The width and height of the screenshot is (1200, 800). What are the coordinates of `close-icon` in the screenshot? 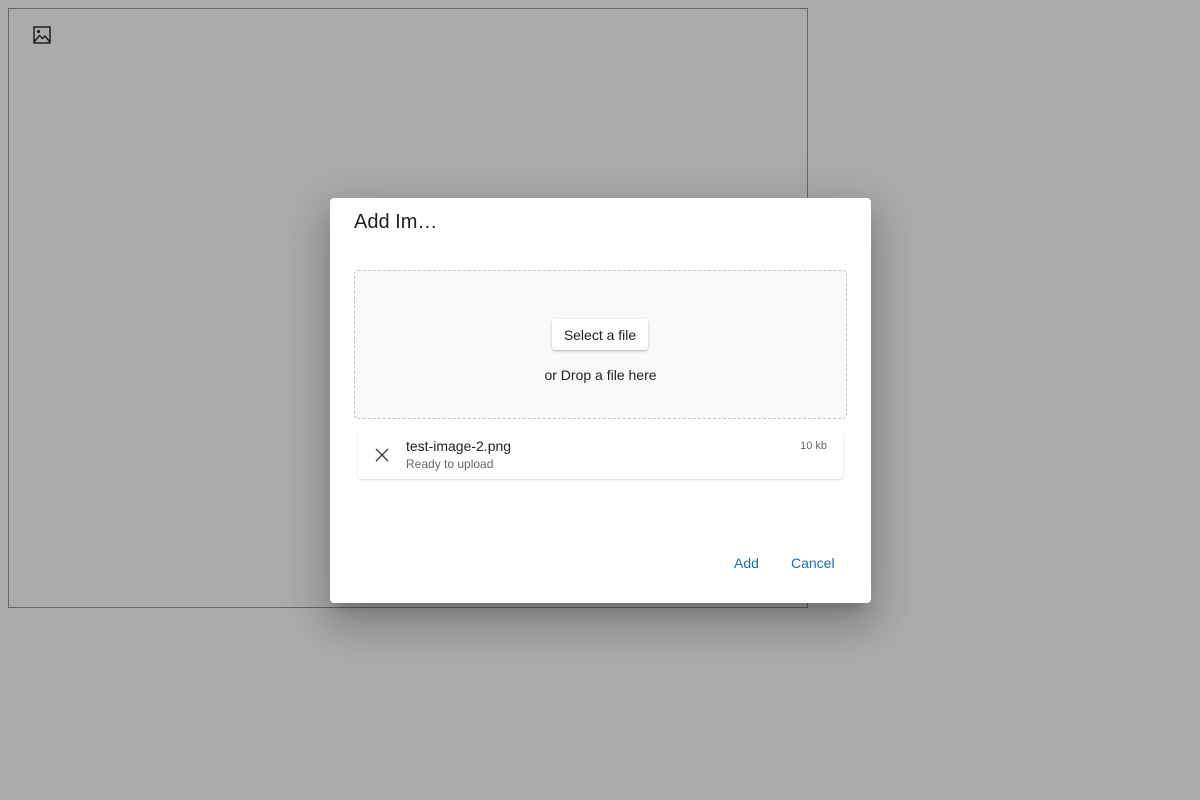 It's located at (382, 455).